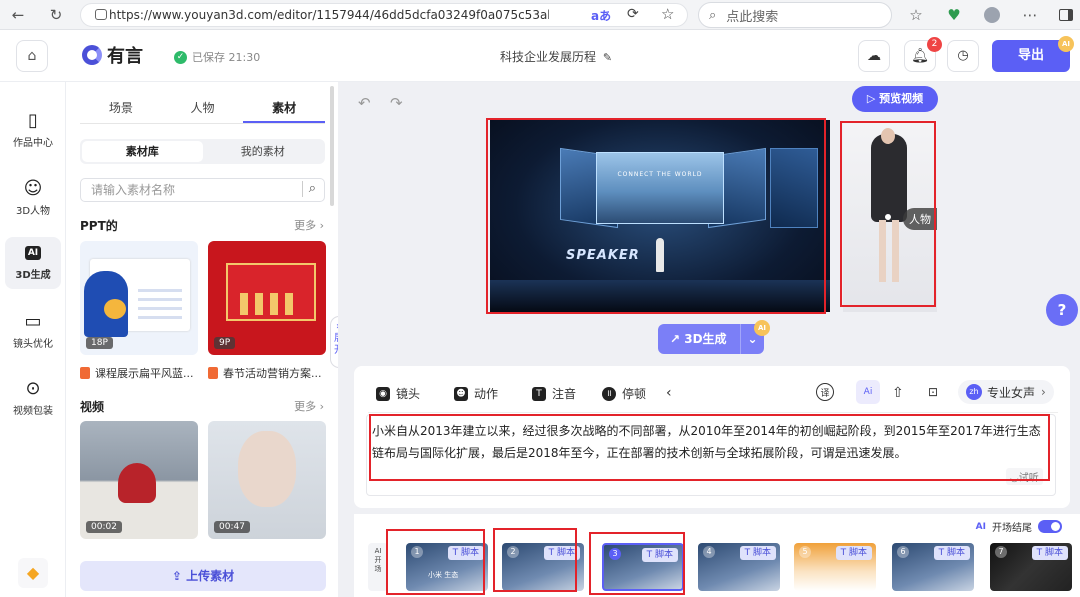 This screenshot has height=597, width=1080. Describe the element at coordinates (805, 552) in the screenshot. I see `frame-number: 5` at that location.